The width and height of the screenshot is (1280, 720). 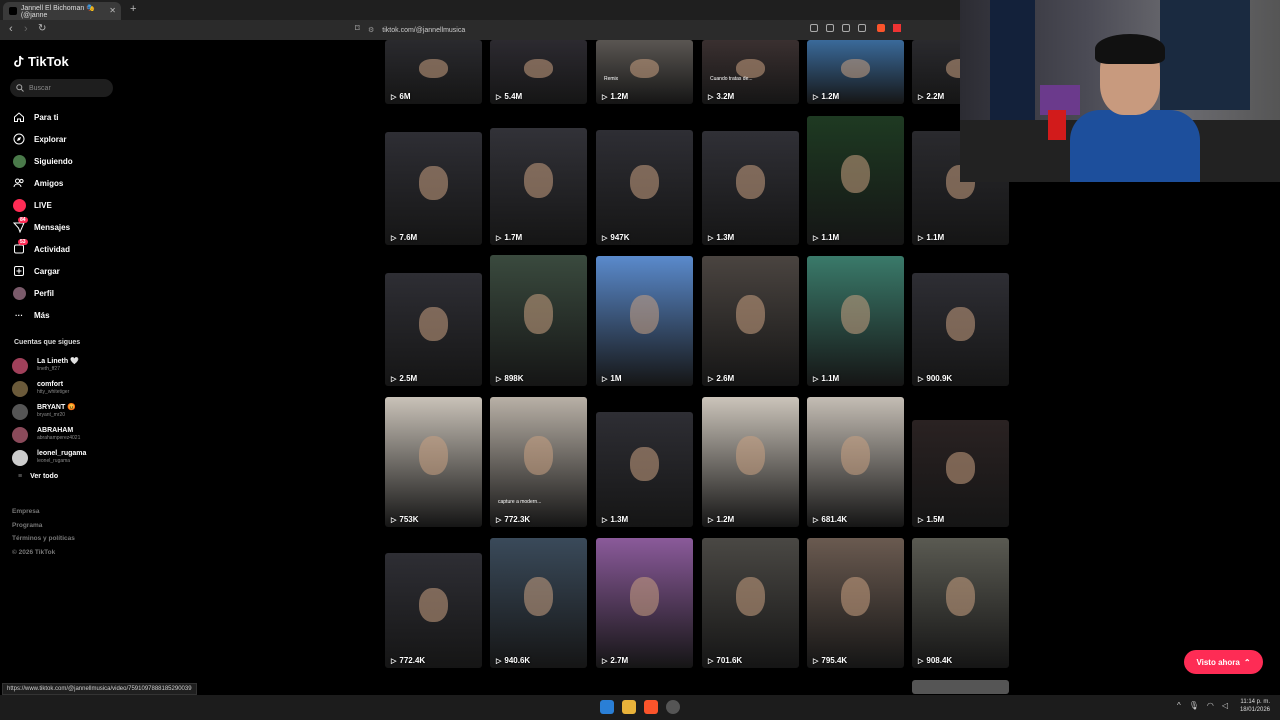 I want to click on video-view-count: 1.1M, so click(x=826, y=237).